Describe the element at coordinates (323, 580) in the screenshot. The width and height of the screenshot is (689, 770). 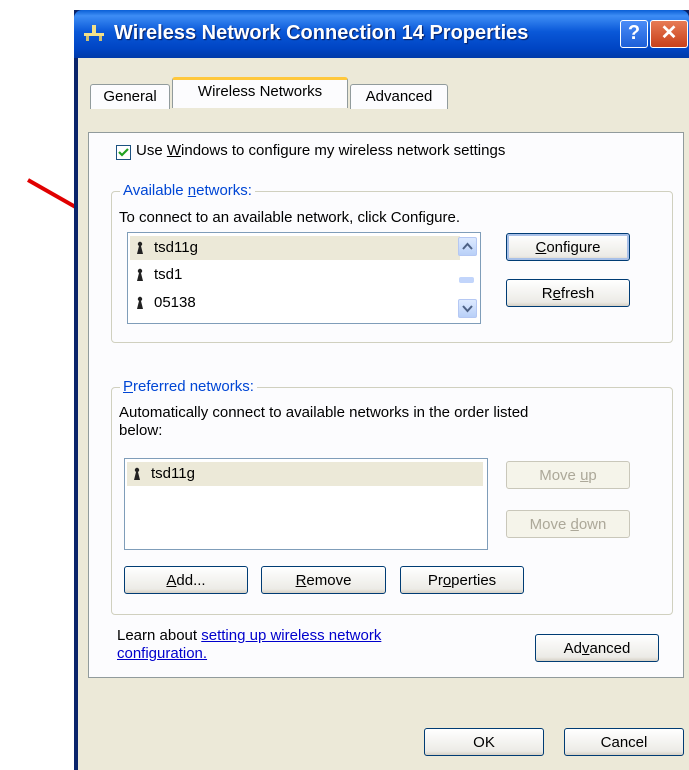
I see `remove-button: Remove` at that location.